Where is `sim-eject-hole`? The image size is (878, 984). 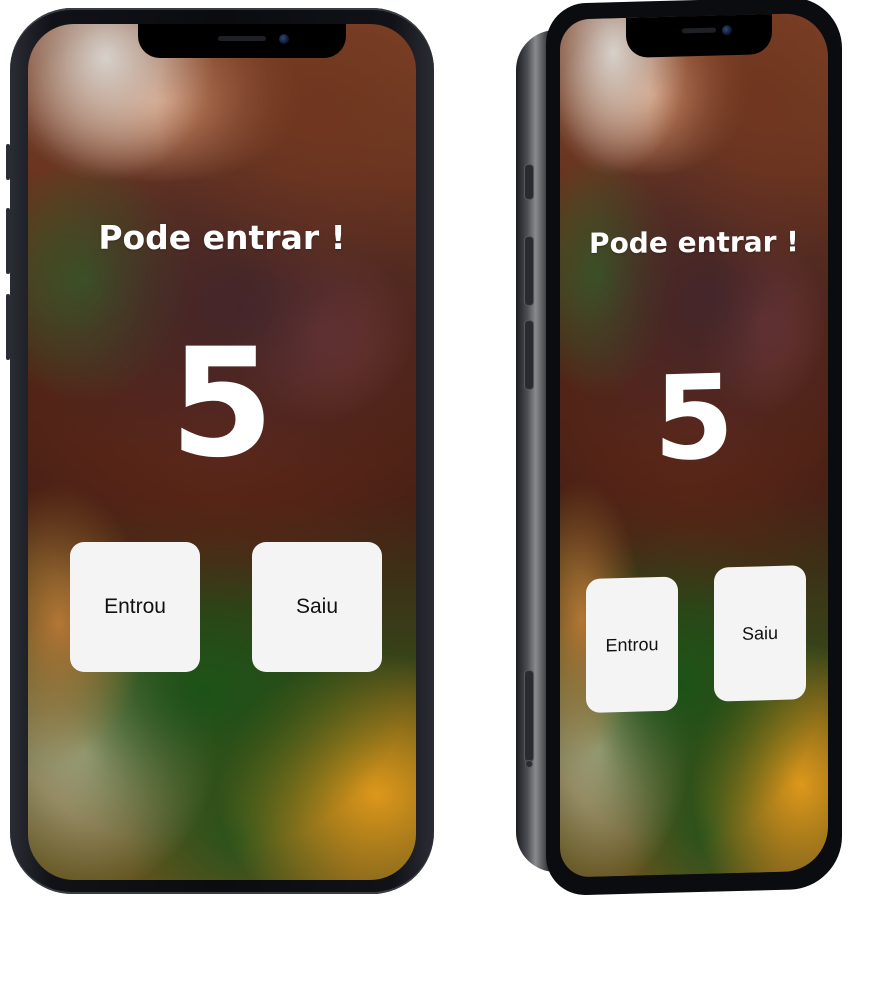
sim-eject-hole is located at coordinates (529, 764).